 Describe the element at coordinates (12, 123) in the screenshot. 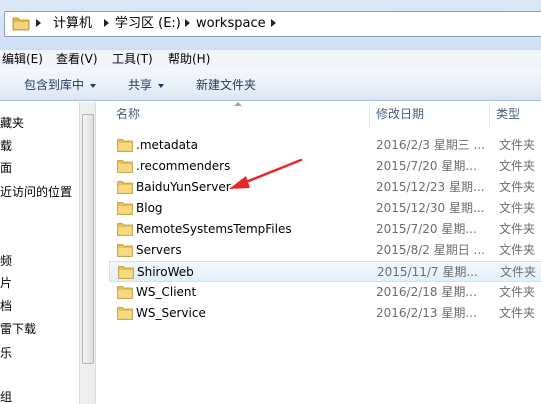

I see `nav-item-favorites: 藏夹` at that location.